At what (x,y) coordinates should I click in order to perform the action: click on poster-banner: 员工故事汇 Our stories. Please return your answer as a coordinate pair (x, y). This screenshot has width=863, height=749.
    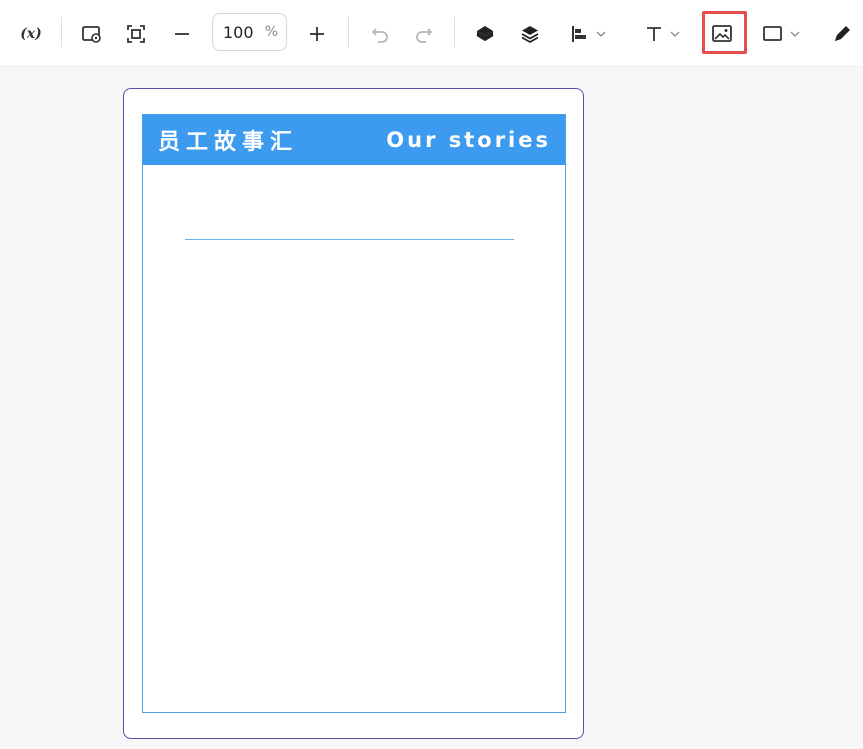
    Looking at the image, I should click on (354, 140).